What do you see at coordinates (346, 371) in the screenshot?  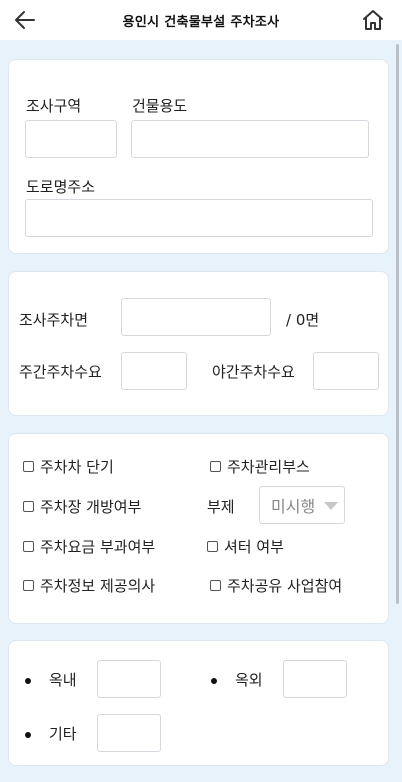 I see `night-demand-input` at bounding box center [346, 371].